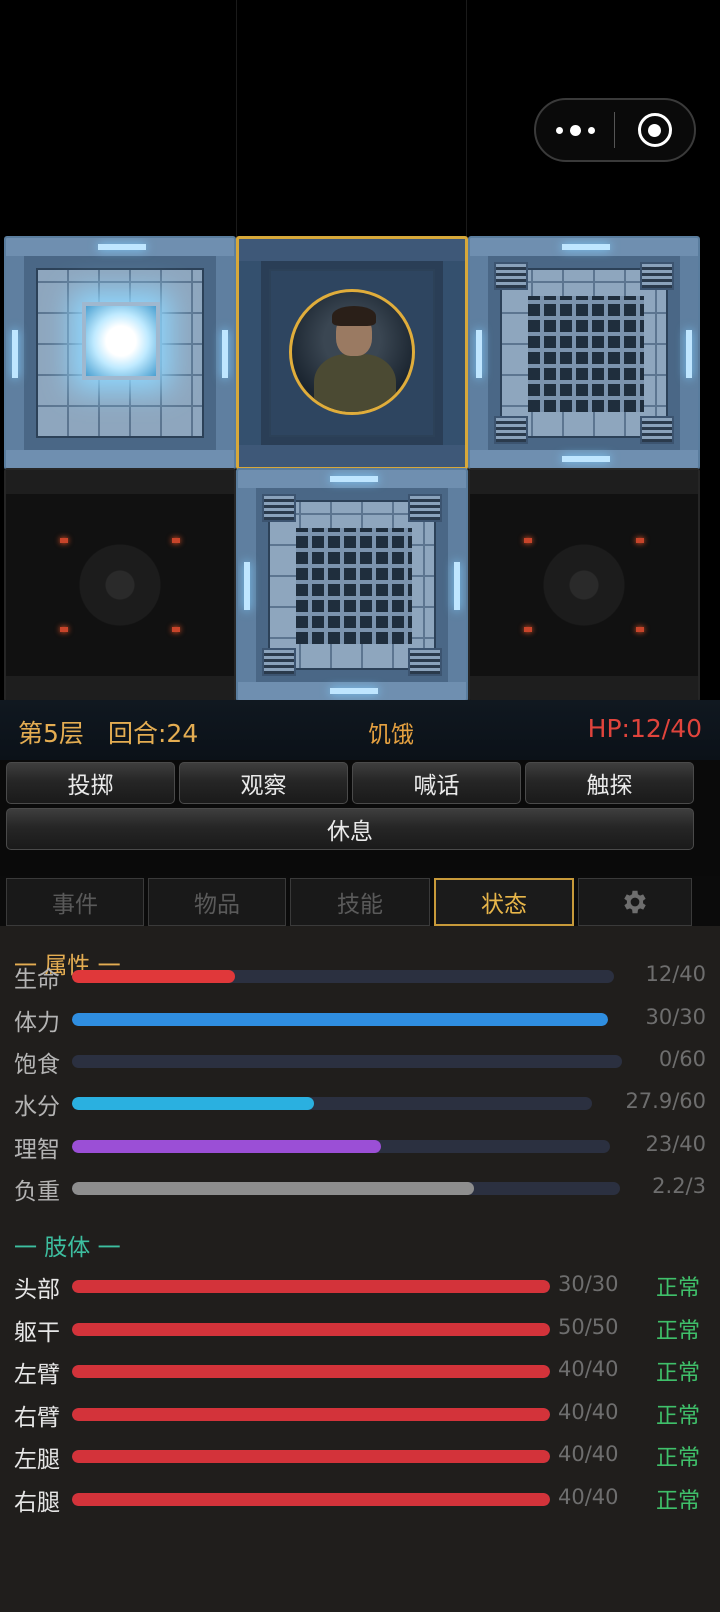 Image resolution: width=720 pixels, height=1612 pixels. Describe the element at coordinates (675, 974) in the screenshot. I see `attribute-value: 12/40` at that location.